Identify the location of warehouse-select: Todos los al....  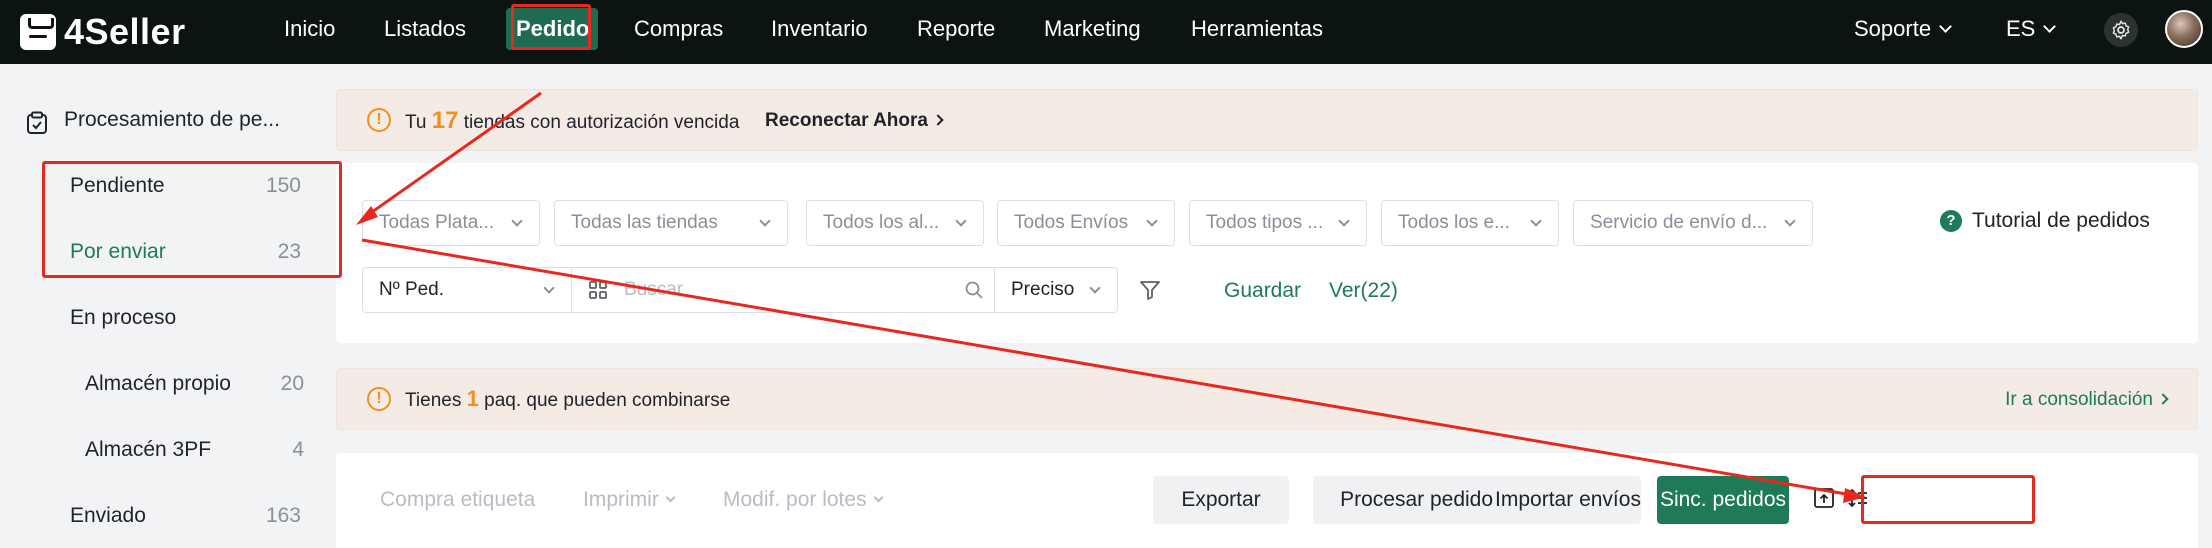
(895, 223).